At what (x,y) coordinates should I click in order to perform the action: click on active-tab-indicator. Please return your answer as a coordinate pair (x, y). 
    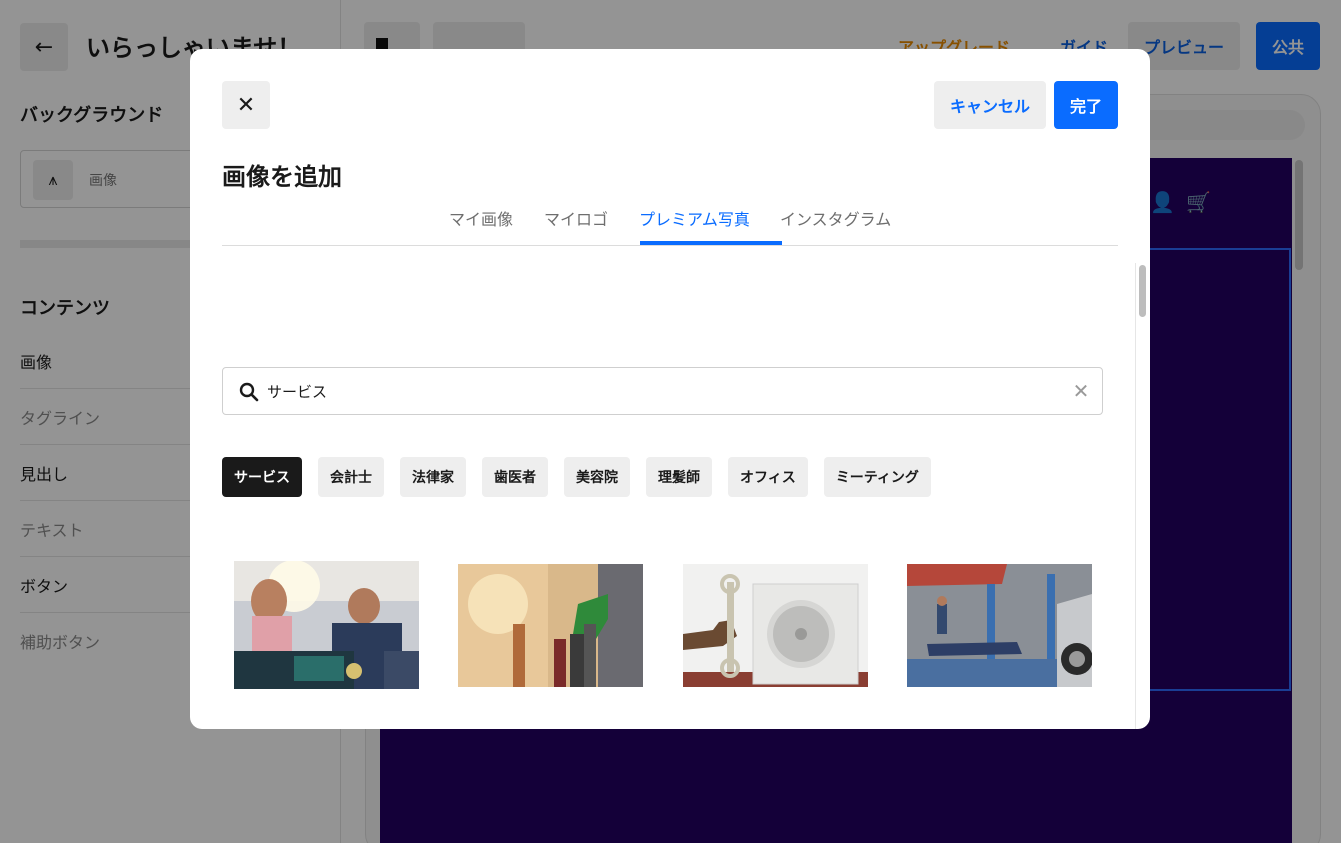
    Looking at the image, I should click on (711, 243).